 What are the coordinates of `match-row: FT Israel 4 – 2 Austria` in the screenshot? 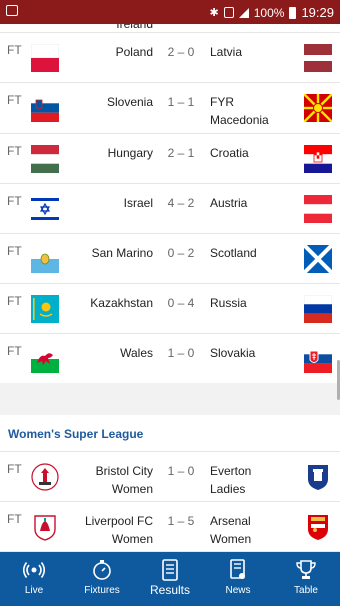 It's located at (170, 209).